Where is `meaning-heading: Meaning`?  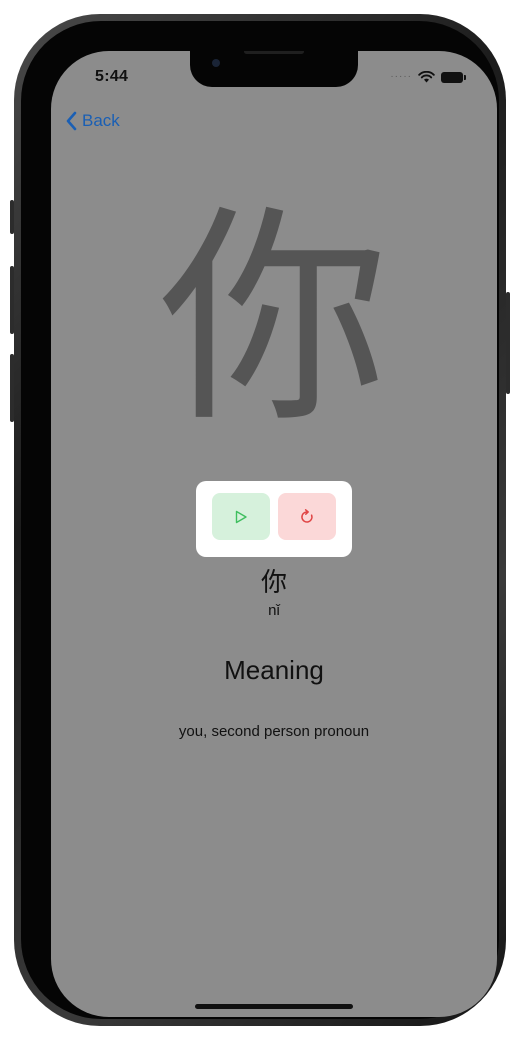 meaning-heading: Meaning is located at coordinates (274, 670).